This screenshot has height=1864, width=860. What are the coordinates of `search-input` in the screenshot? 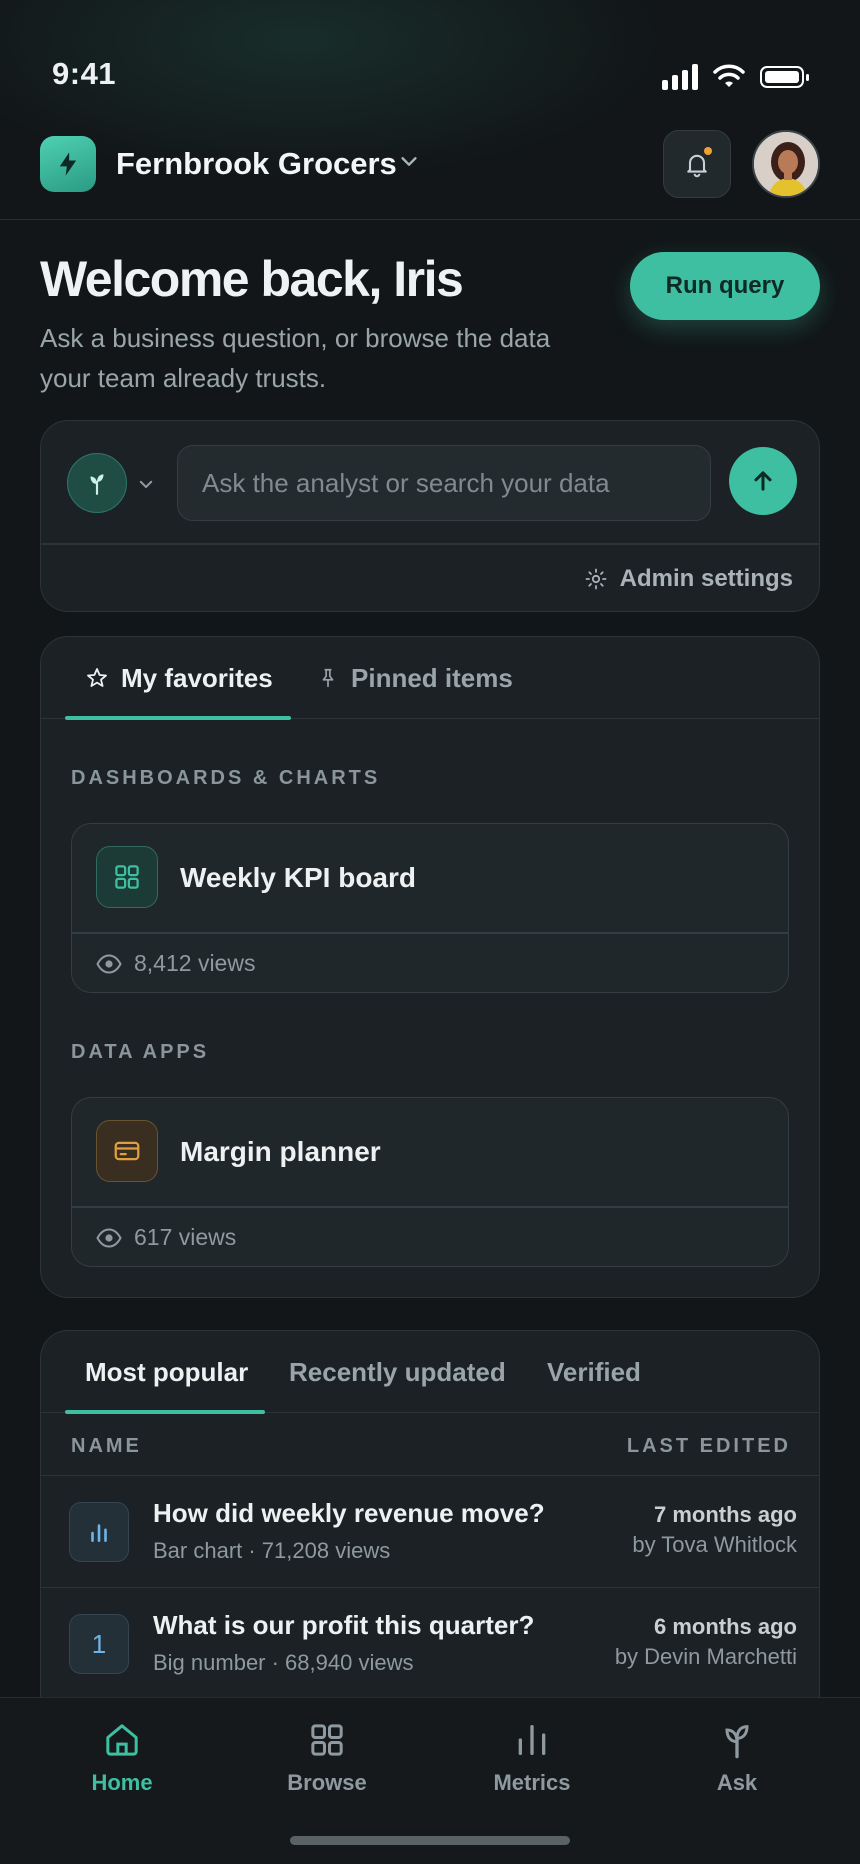 It's located at (444, 483).